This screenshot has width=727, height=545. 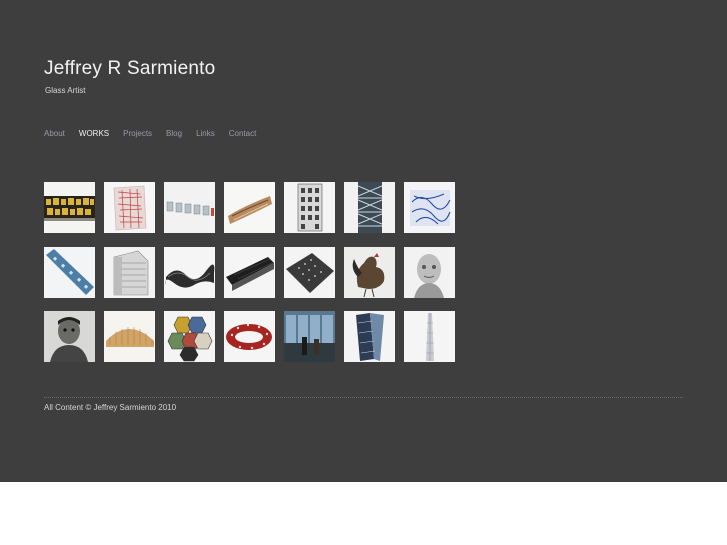 What do you see at coordinates (363, 397) in the screenshot?
I see `footer-divider` at bounding box center [363, 397].